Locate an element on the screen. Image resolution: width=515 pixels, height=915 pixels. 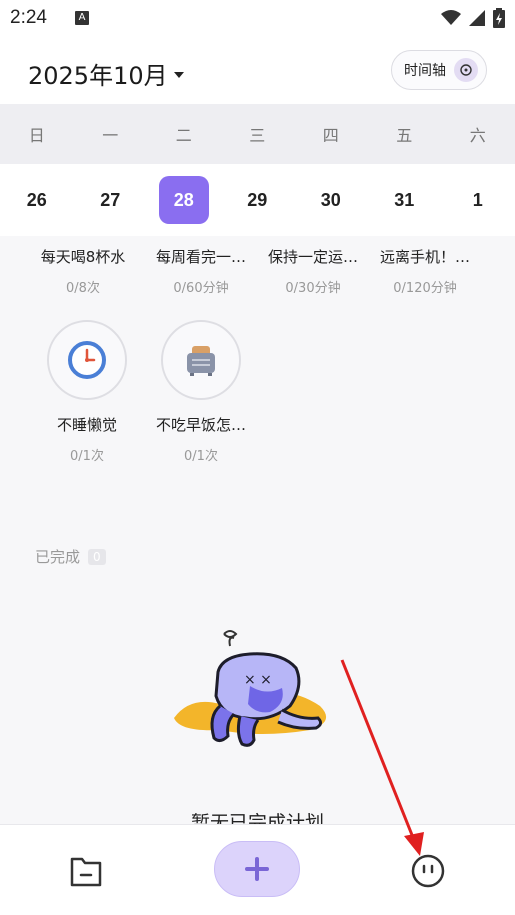
date-number: 31 is located at coordinates (404, 199).